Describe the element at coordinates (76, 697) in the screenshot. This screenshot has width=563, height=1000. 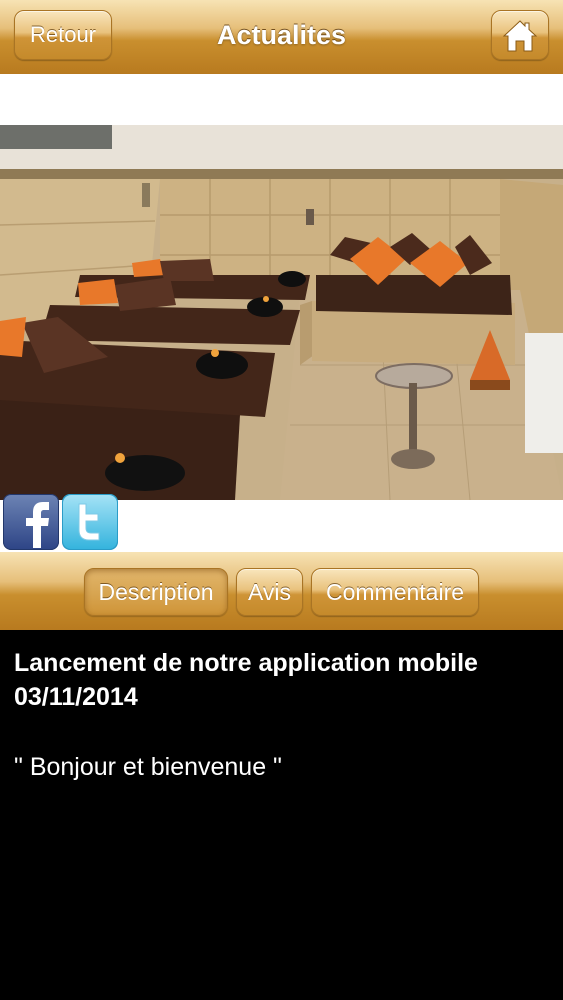
I see `article-date: 03/11/2014` at that location.